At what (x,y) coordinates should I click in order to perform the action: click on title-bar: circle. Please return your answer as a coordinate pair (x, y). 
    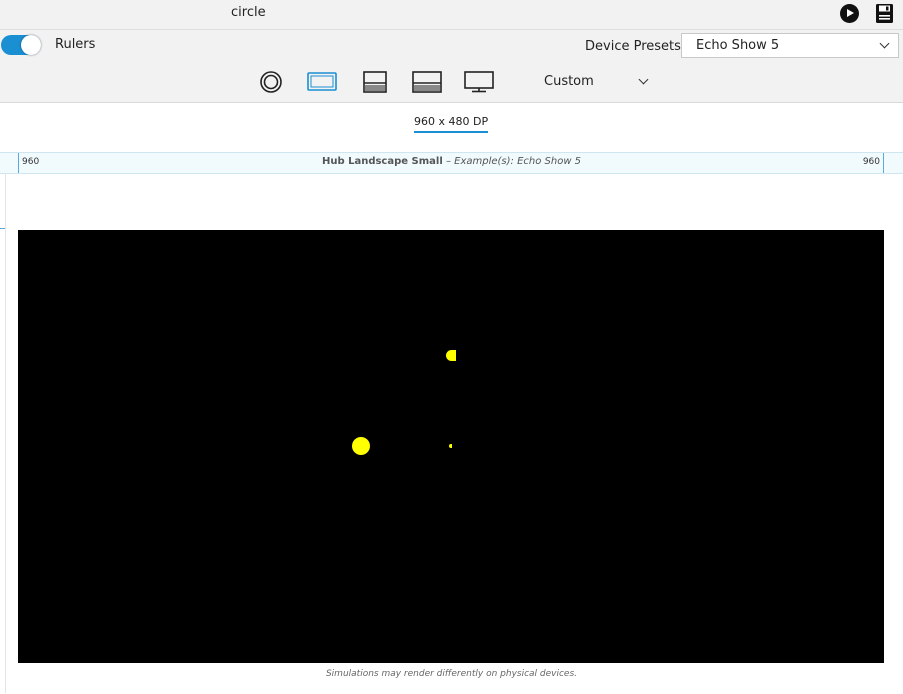
    Looking at the image, I should click on (451, 15).